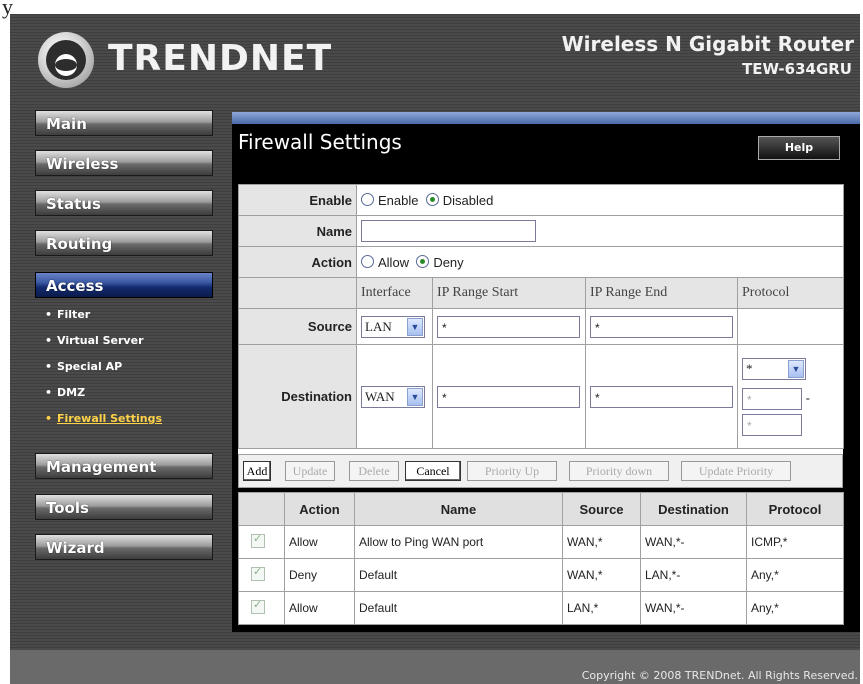  Describe the element at coordinates (600, 262) in the screenshot. I see `action-options: Allow Deny` at that location.